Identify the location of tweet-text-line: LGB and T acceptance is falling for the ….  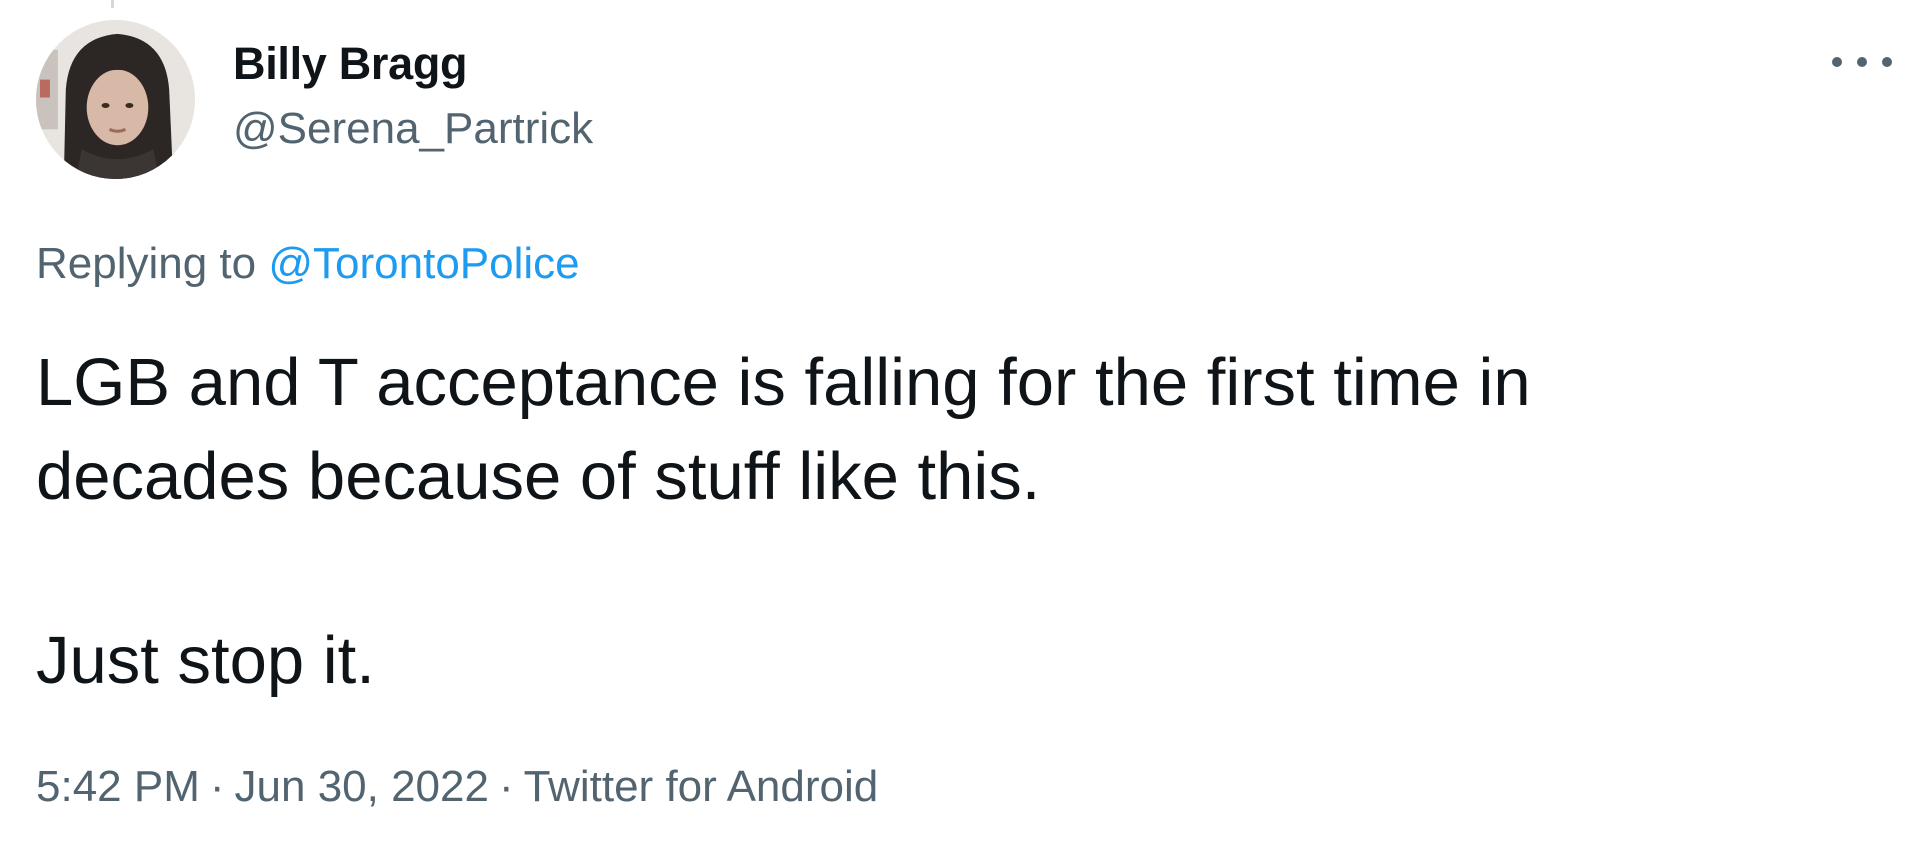
(783, 382).